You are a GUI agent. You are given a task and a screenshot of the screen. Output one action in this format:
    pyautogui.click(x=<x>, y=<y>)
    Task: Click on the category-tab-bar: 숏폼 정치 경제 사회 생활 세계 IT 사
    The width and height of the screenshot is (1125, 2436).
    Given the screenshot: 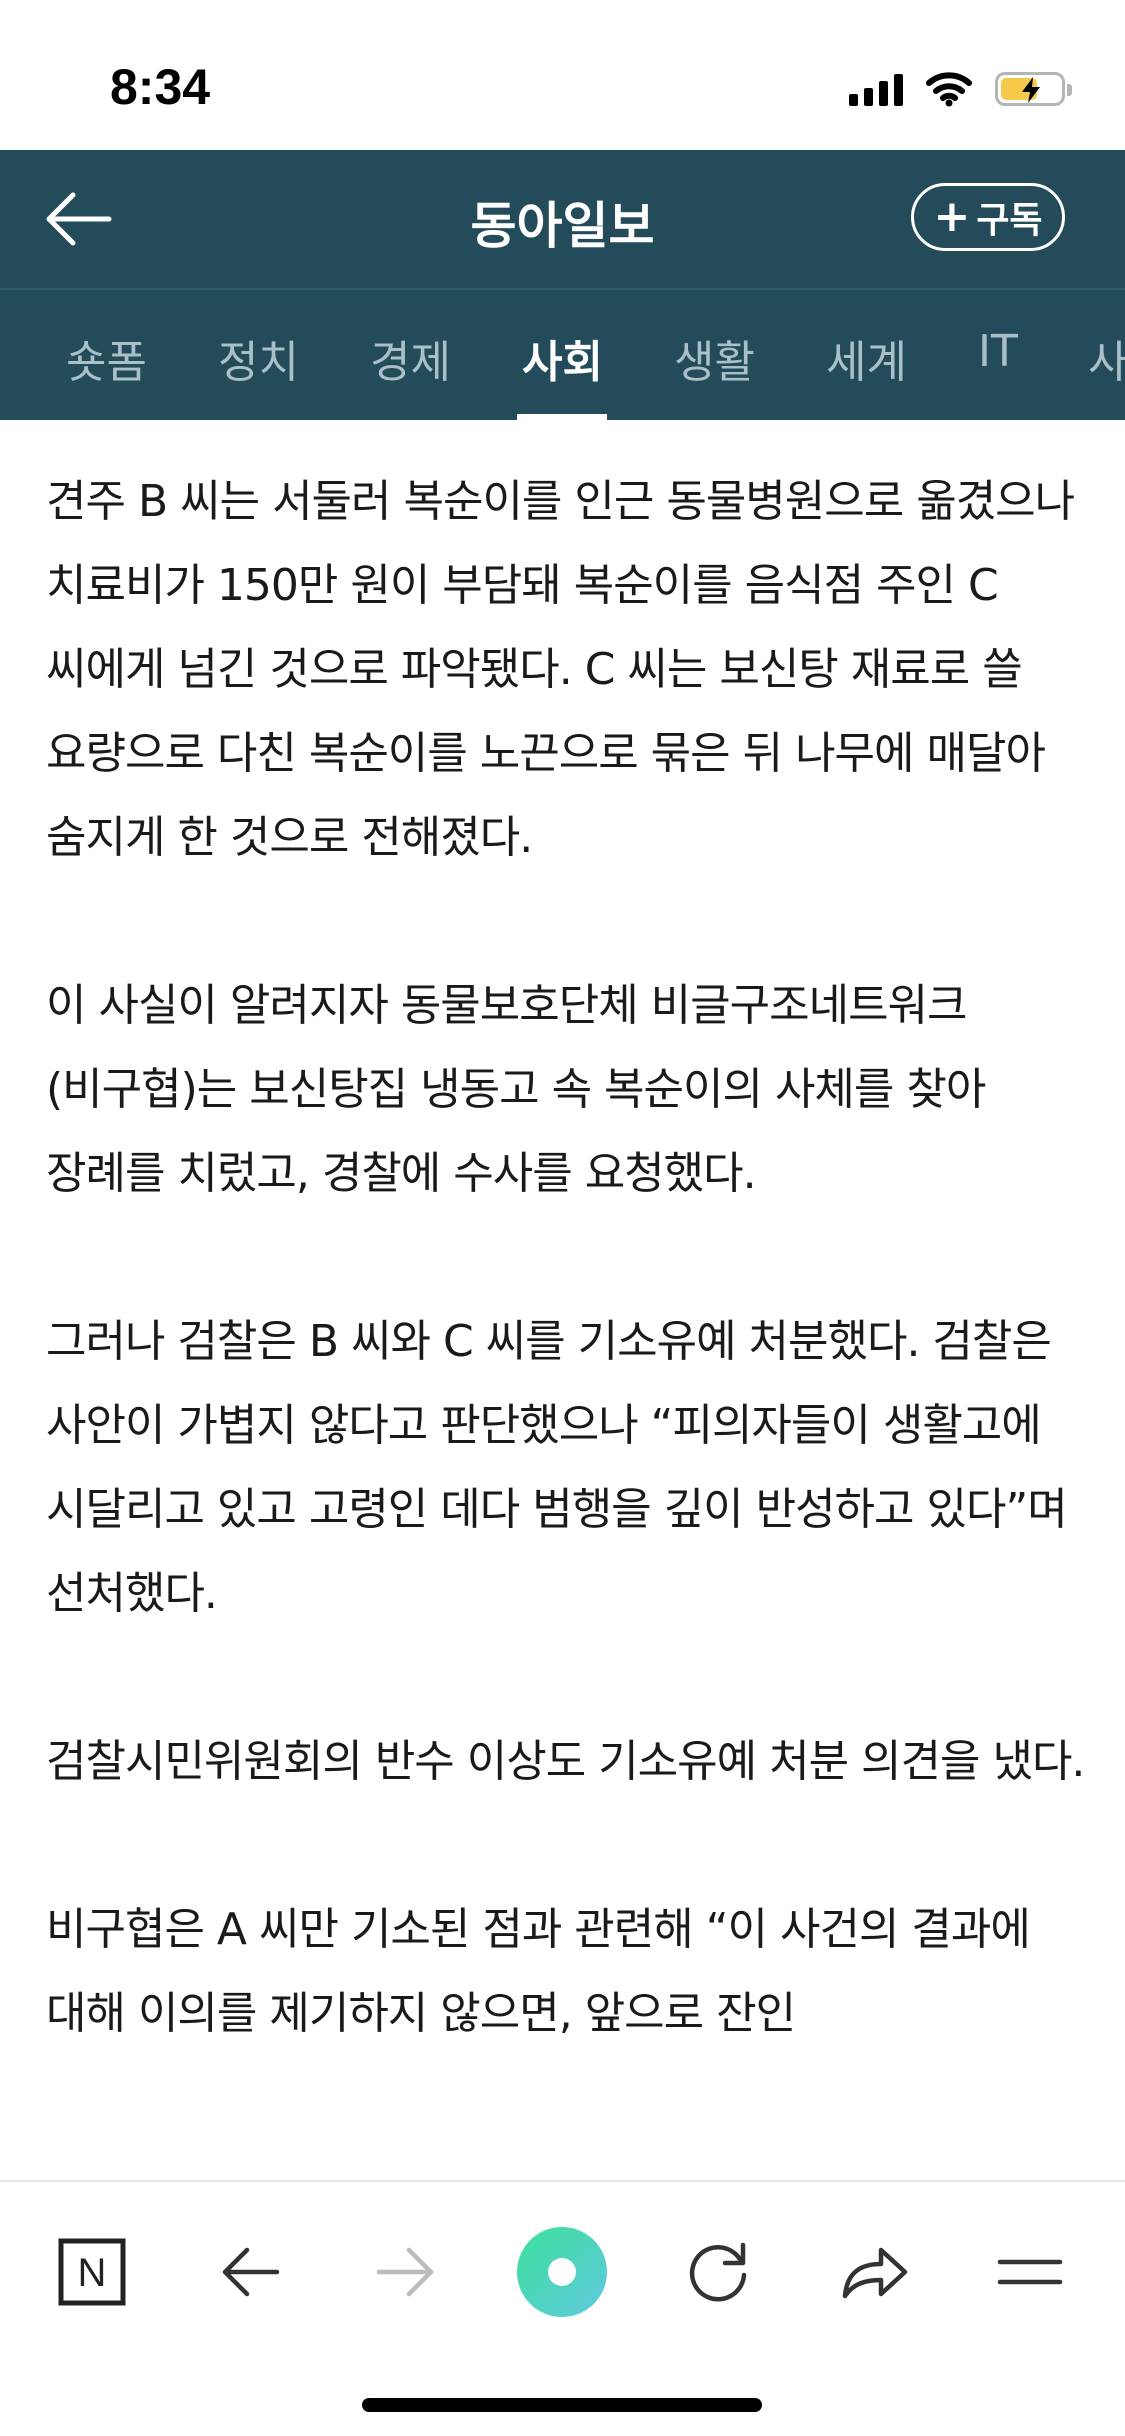 What is the action you would take?
    pyautogui.click(x=562, y=354)
    